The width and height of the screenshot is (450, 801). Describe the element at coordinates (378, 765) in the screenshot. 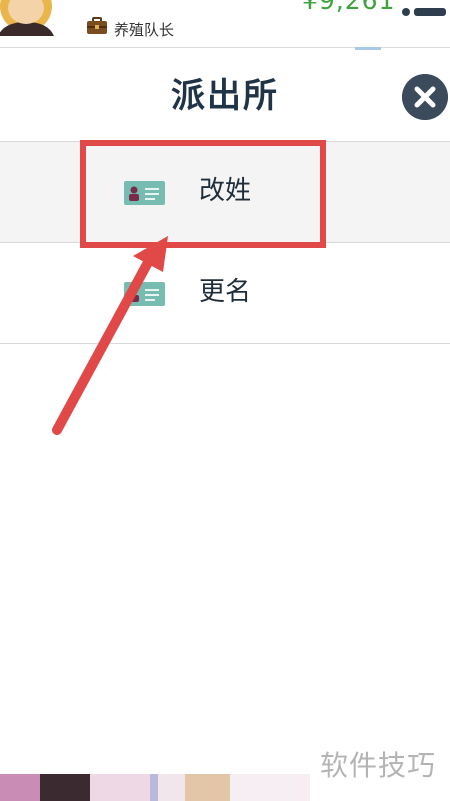

I see `watermark: 软件技巧` at that location.